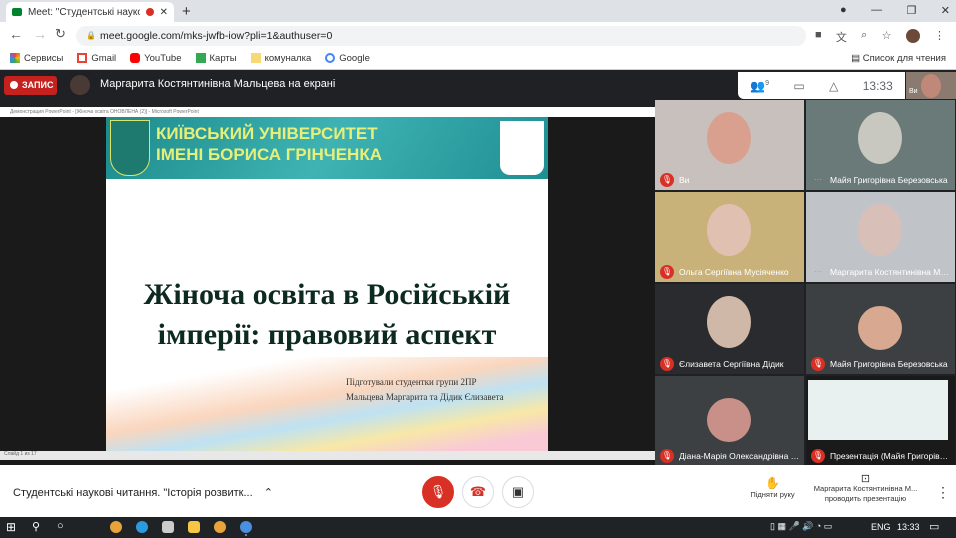 This screenshot has height=538, width=956. What do you see at coordinates (759, 86) in the screenshot?
I see `people-button: 👥9` at bounding box center [759, 86].